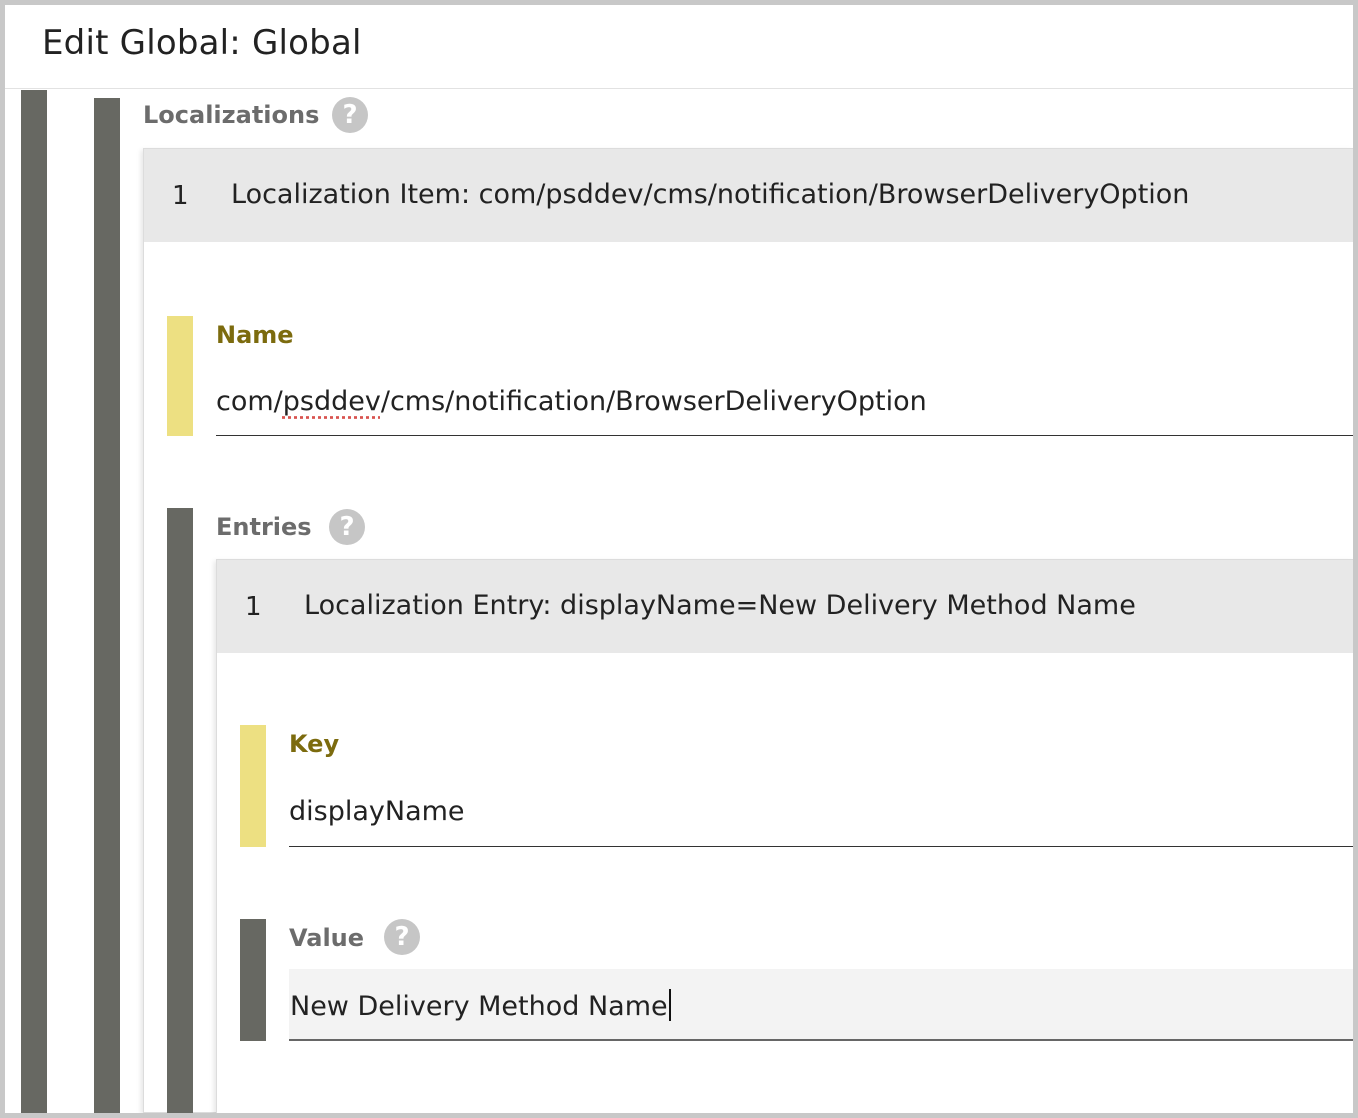  What do you see at coordinates (34, 601) in the screenshot?
I see `outer-nesting-bar` at bounding box center [34, 601].